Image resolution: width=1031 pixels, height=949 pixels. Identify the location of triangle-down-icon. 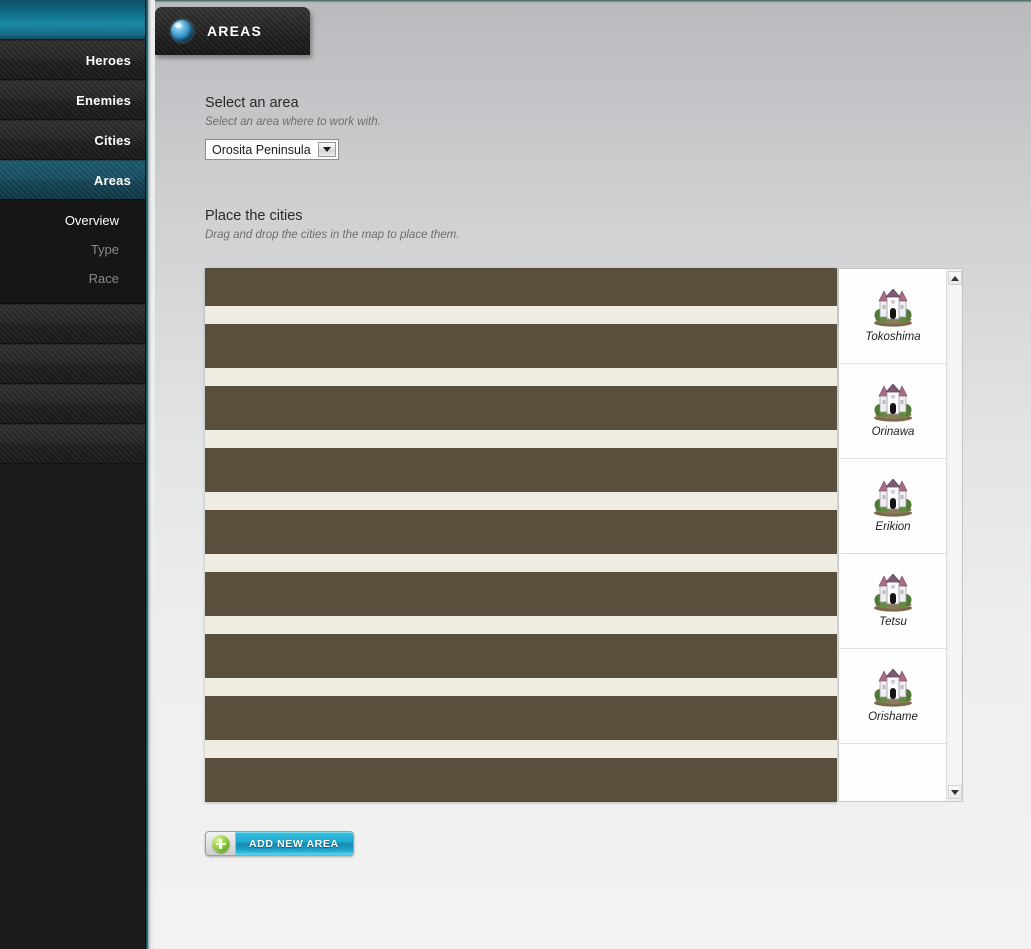
(954, 792).